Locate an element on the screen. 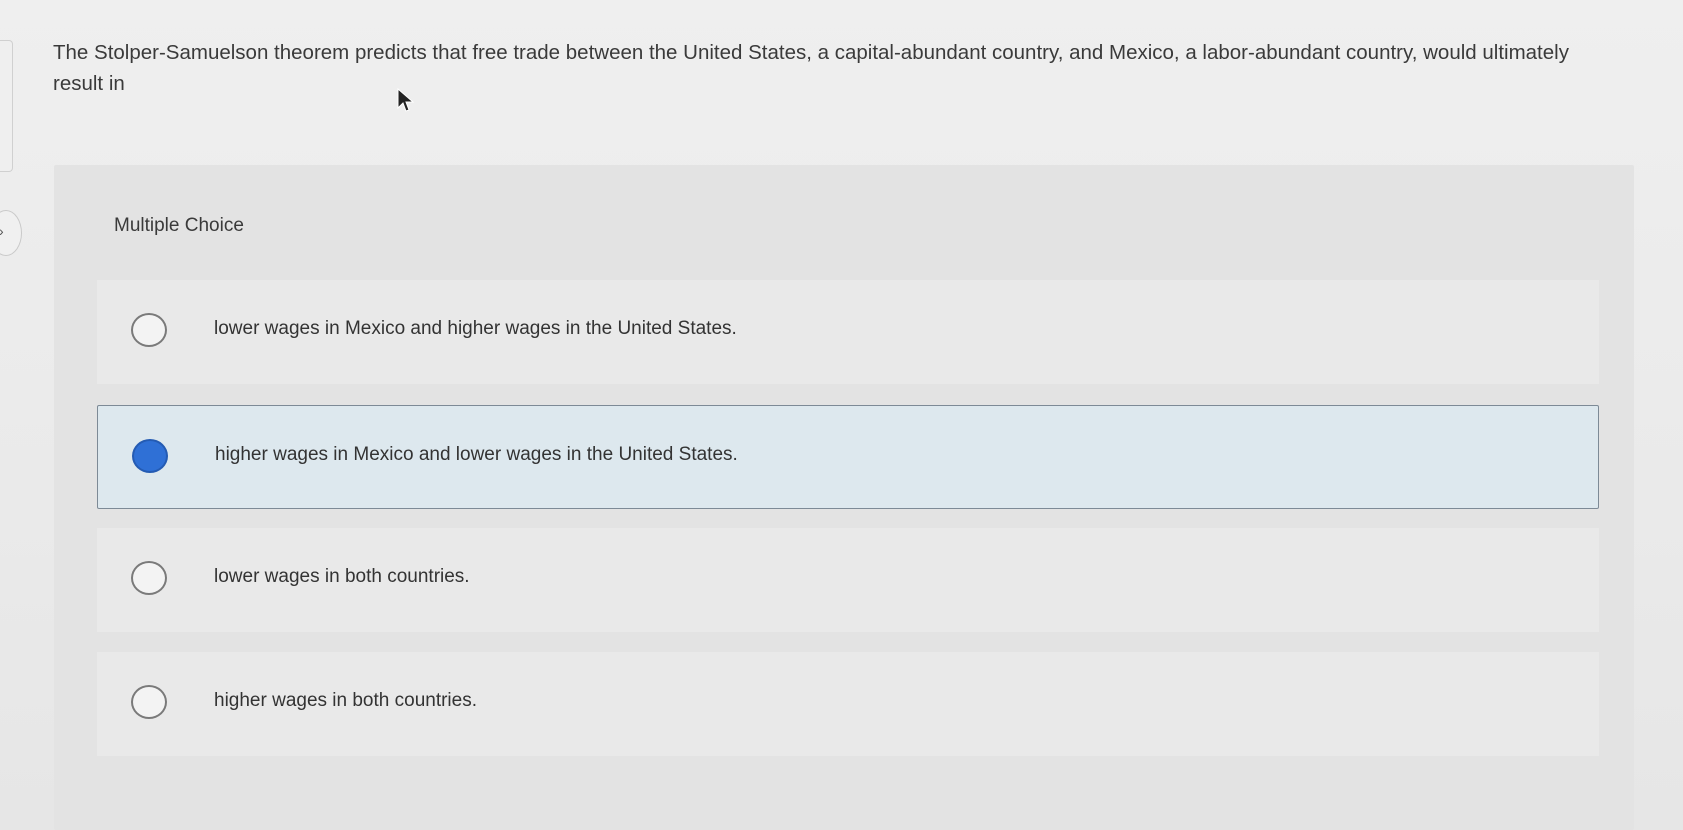  answer-option: higher wages in both countries. is located at coordinates (848, 704).